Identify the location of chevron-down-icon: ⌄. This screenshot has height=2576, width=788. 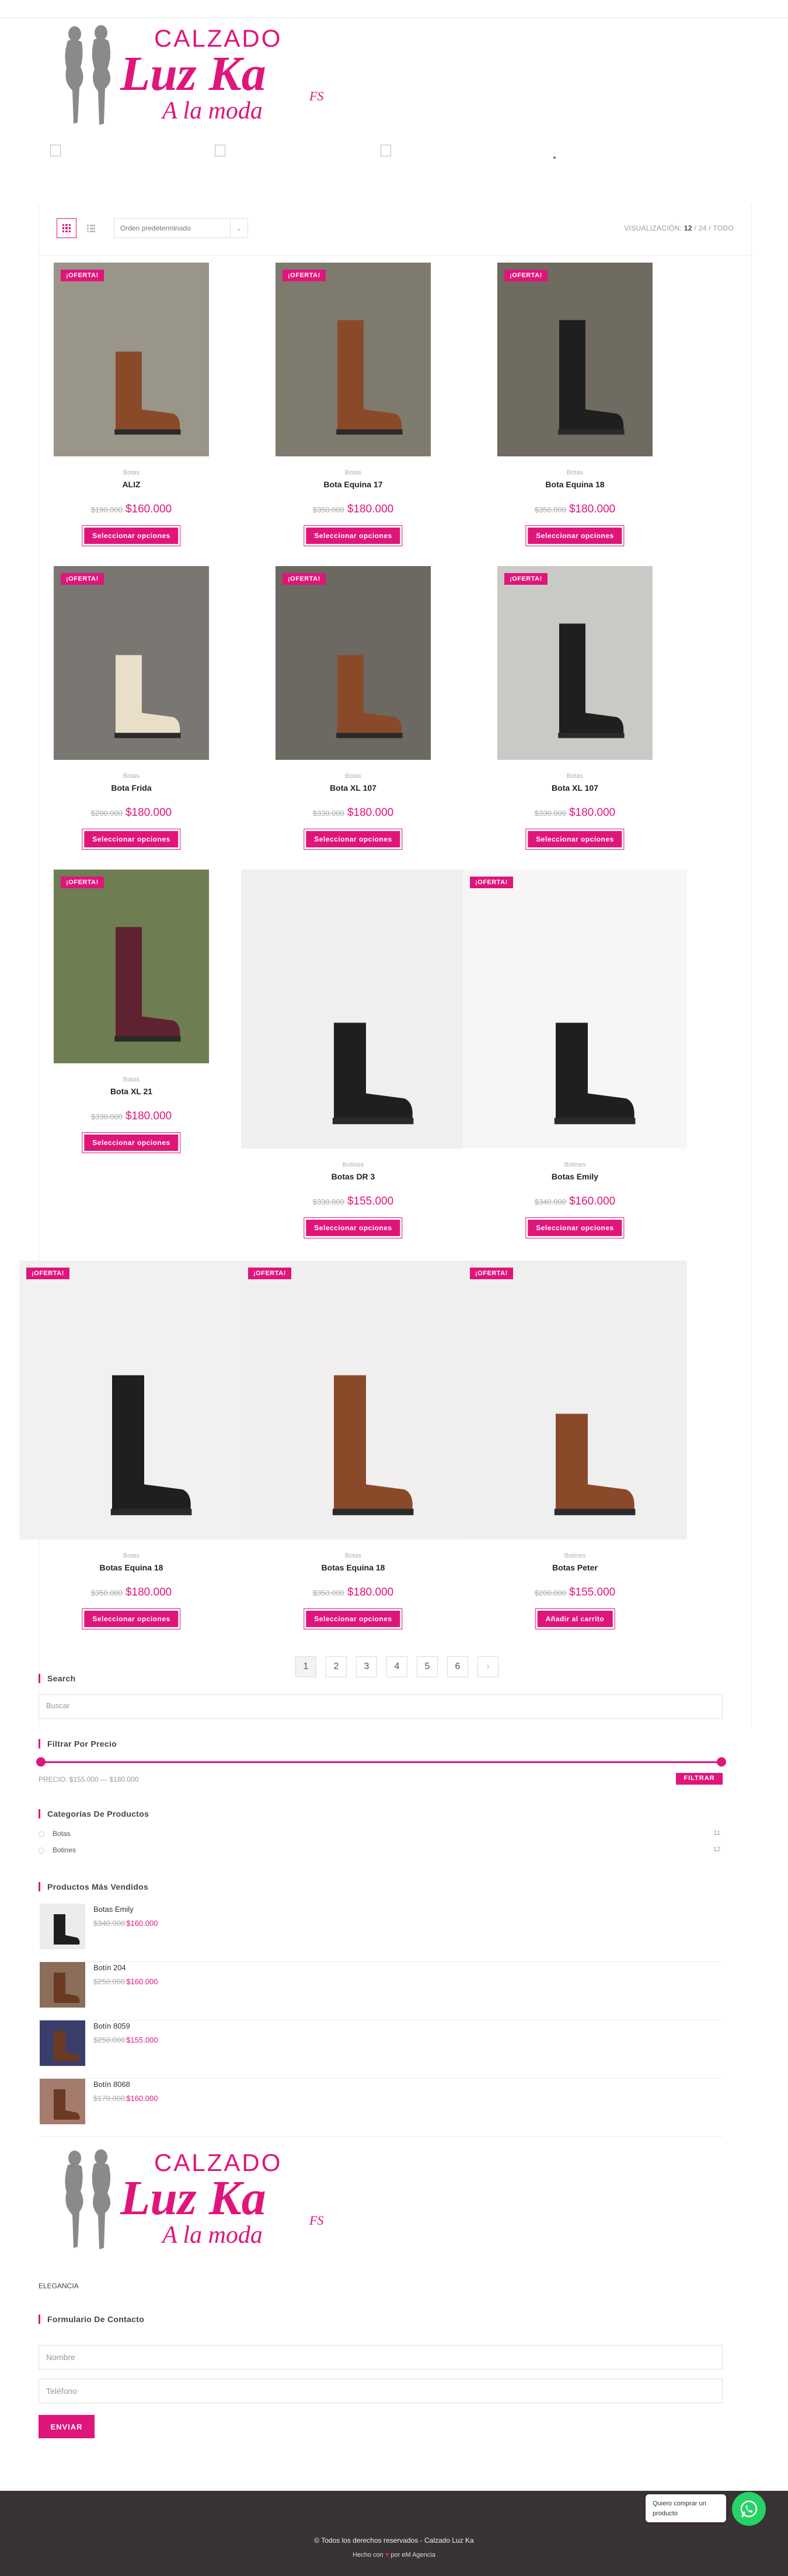
(238, 228).